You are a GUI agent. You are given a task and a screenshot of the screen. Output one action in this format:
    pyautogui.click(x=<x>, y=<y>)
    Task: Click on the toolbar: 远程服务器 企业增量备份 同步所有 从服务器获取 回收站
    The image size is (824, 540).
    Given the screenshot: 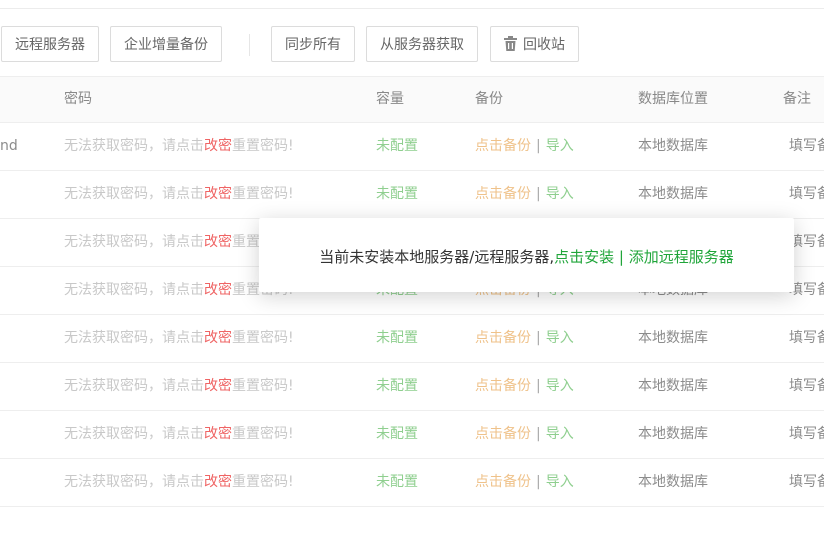 What is the action you would take?
    pyautogui.click(x=412, y=45)
    